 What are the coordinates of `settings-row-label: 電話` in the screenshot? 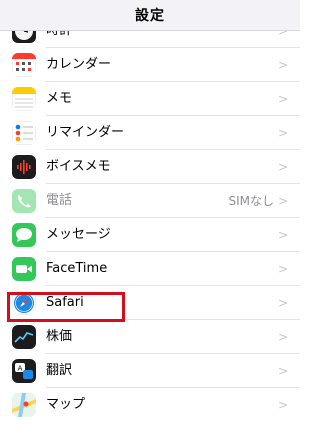 It's located at (59, 200).